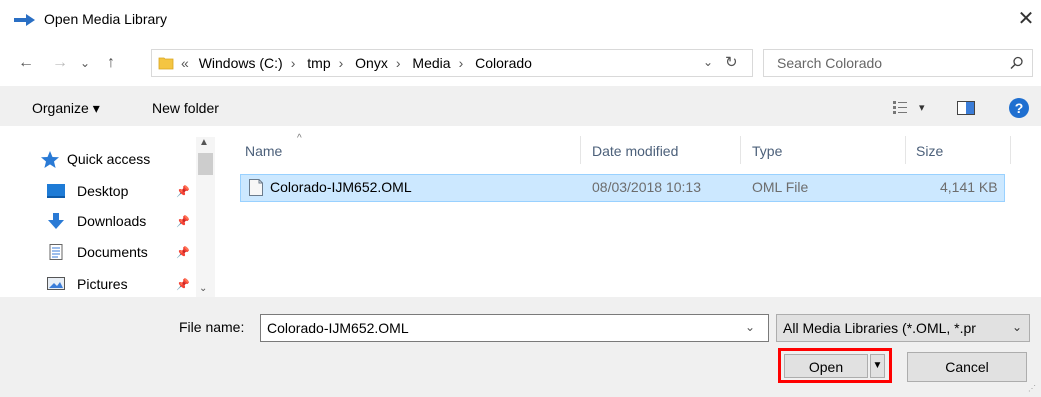 This screenshot has width=1041, height=397. What do you see at coordinates (900, 107) in the screenshot?
I see `view-options-icon` at bounding box center [900, 107].